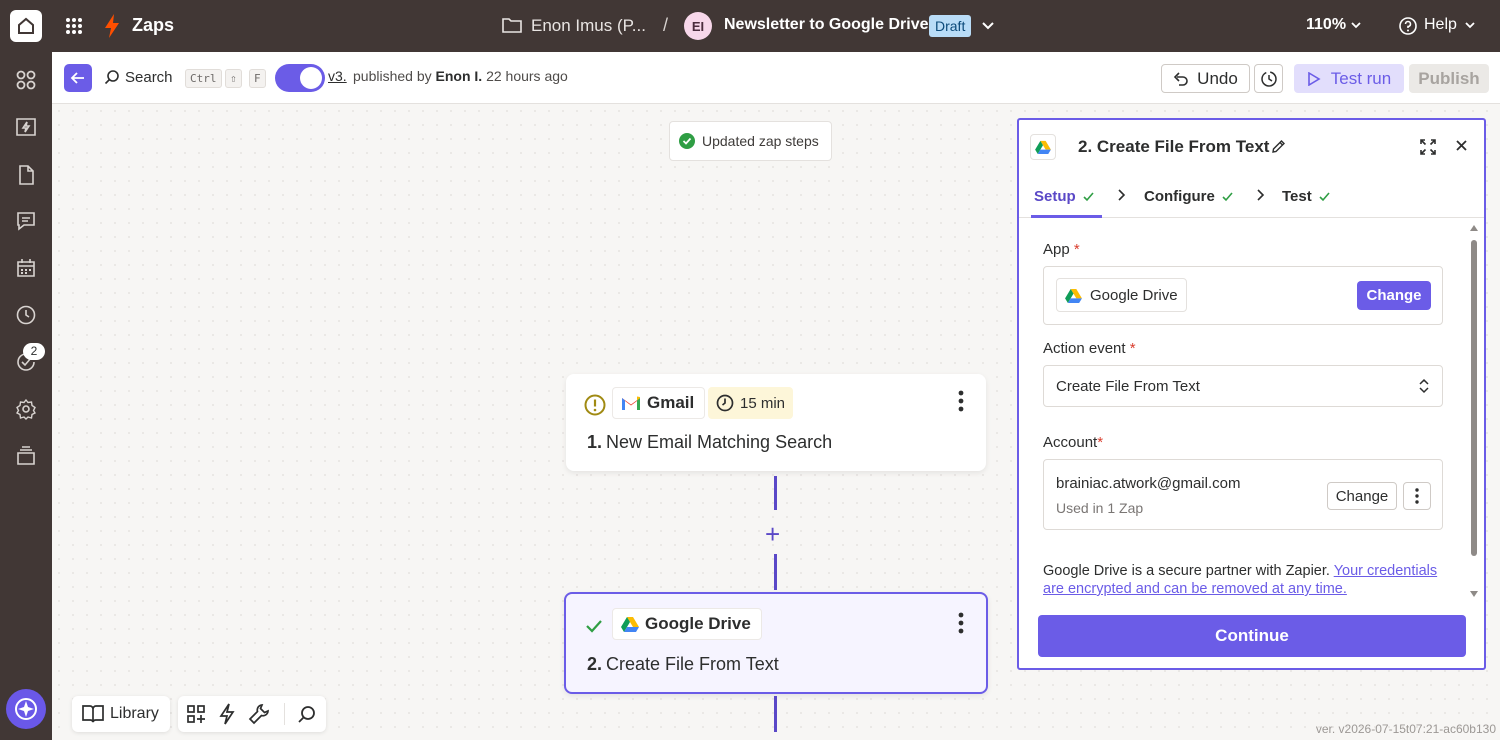 The height and width of the screenshot is (740, 1500). Describe the element at coordinates (1405, 729) in the screenshot. I see `build-version: ver. v2026-07-15t07:21-ac60b130` at that location.